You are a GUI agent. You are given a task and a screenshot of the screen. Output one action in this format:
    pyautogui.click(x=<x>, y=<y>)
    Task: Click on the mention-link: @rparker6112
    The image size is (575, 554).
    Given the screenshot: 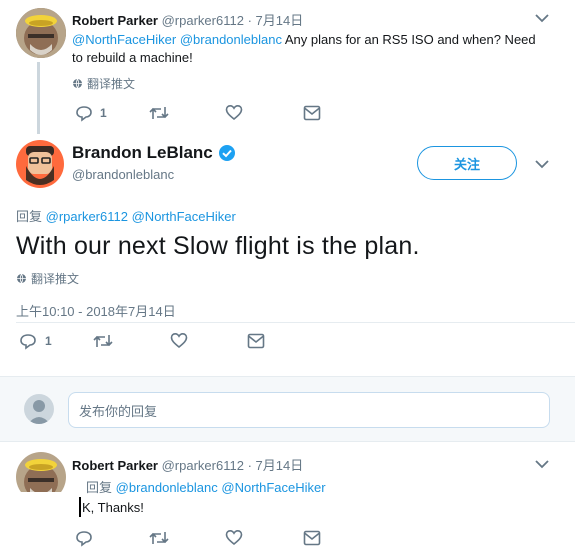 What is the action you would take?
    pyautogui.click(x=87, y=216)
    